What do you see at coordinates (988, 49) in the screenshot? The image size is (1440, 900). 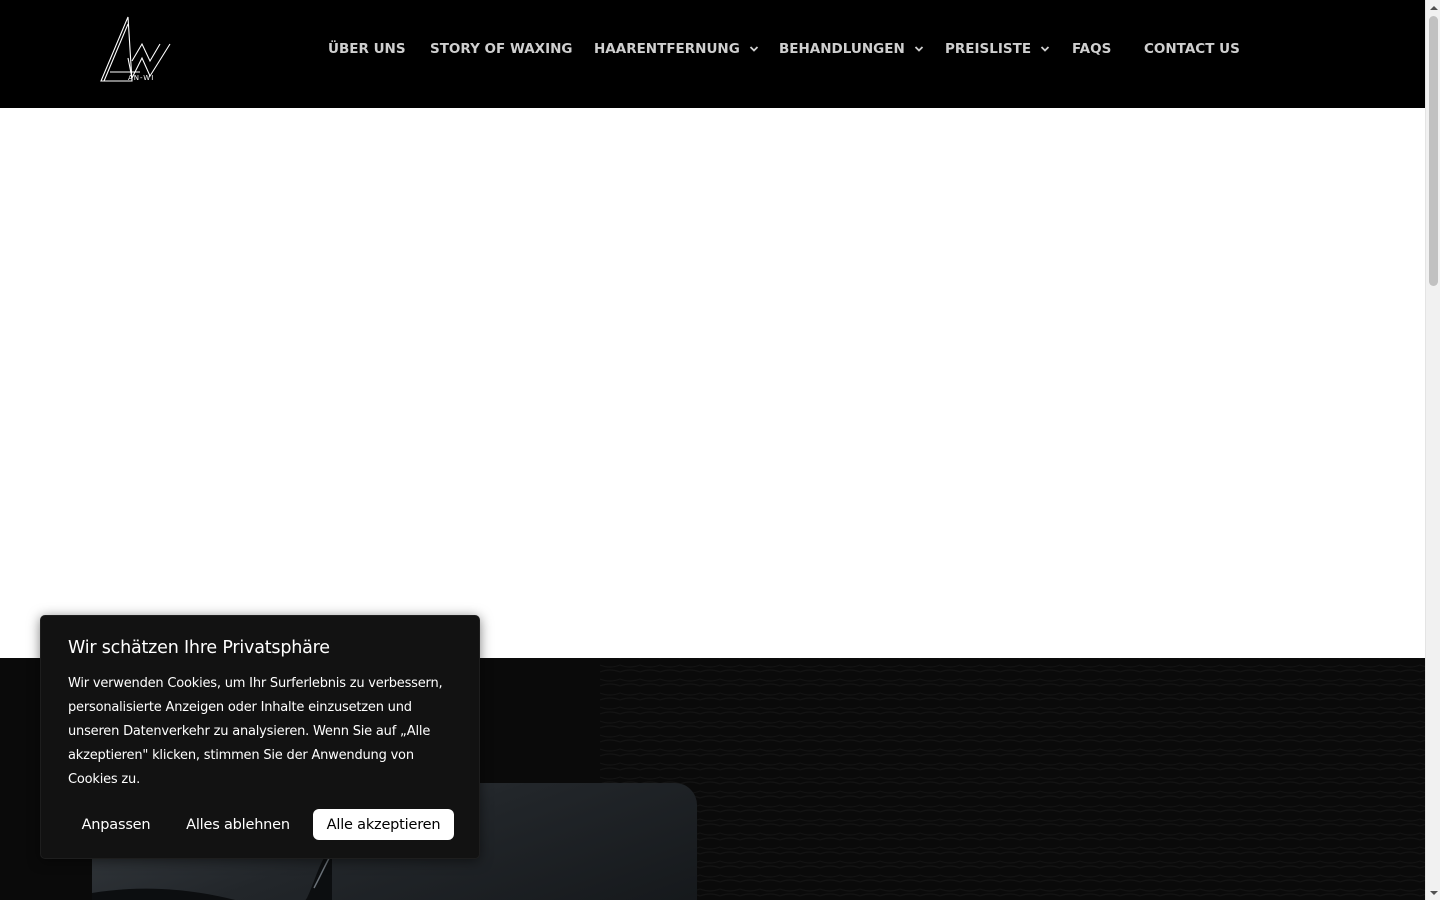 I see `nav-item-label: PREISLISTE` at bounding box center [988, 49].